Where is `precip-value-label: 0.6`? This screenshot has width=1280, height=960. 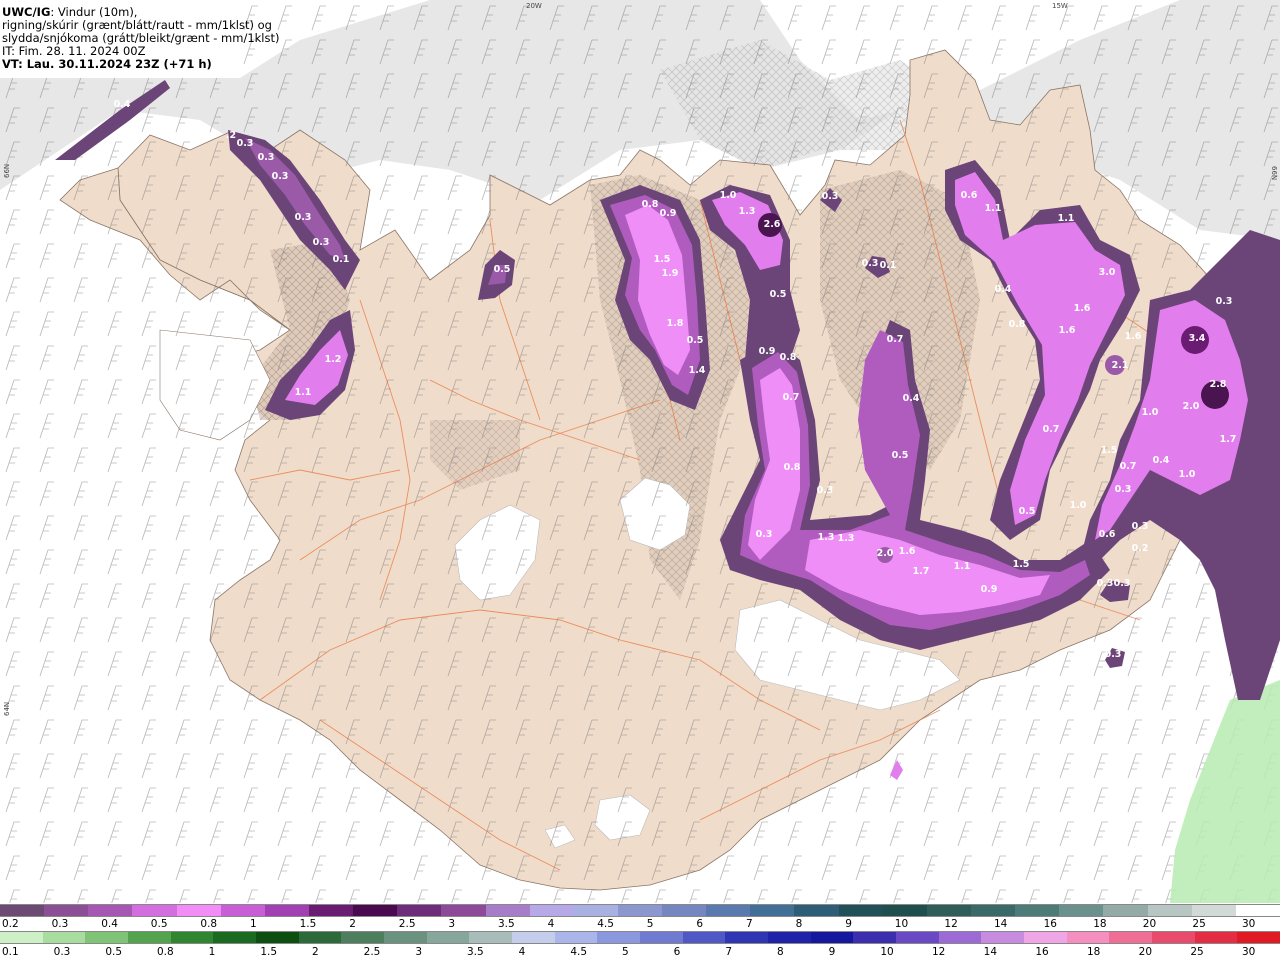 precip-value-label: 0.6 is located at coordinates (1107, 534).